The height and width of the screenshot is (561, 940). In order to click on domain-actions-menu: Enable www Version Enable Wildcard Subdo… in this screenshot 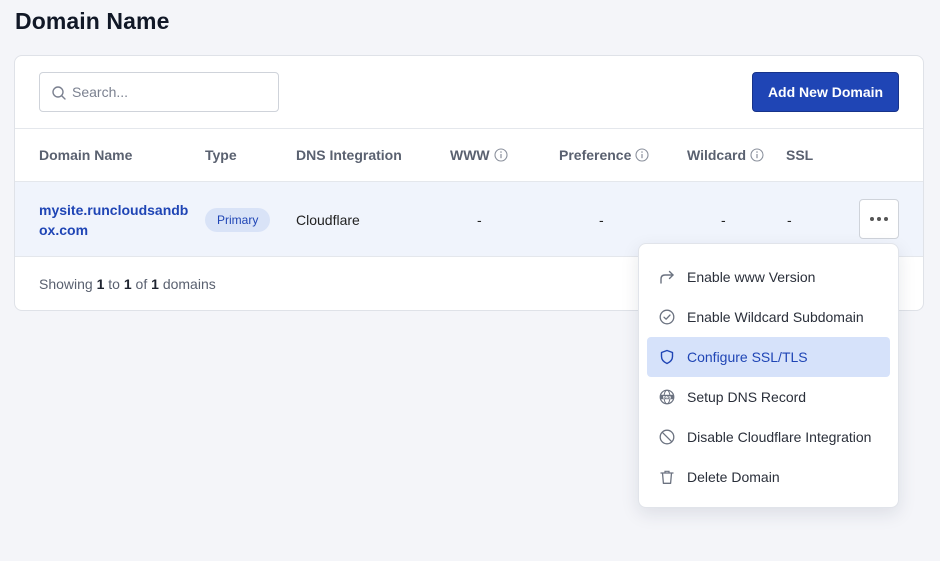, I will do `click(768, 375)`.